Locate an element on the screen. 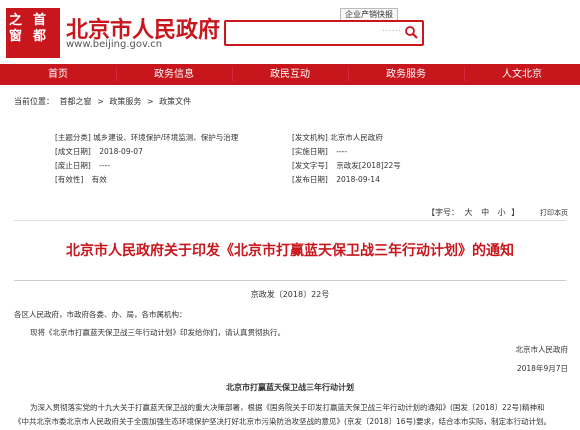 Image resolution: width=580 pixels, height=430 pixels. main-nav: 首页 政务信息 政民互动 政务服务 人文北京 is located at coordinates (290, 74).